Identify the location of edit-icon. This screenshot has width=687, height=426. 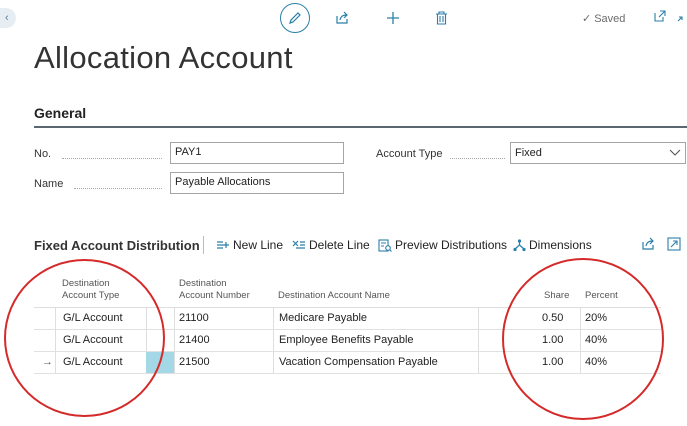
(295, 18).